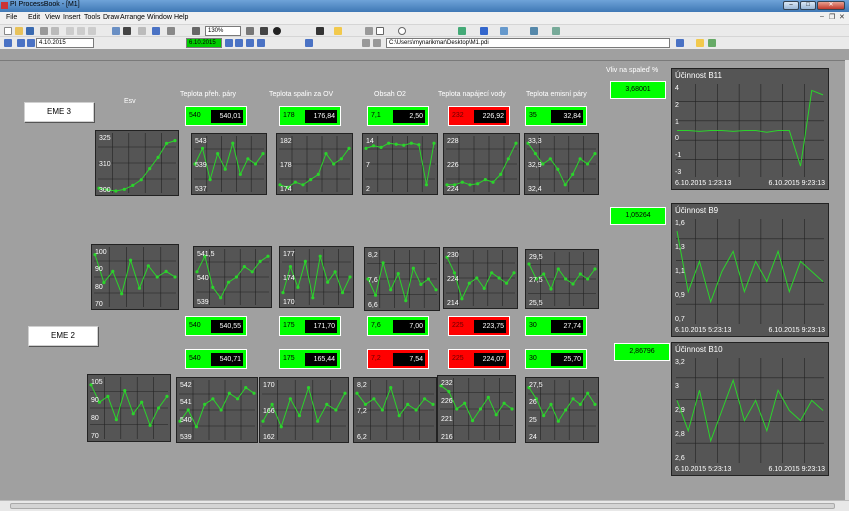 The width and height of the screenshot is (849, 511). What do you see at coordinates (712, 43) in the screenshot?
I see `add-favorite-icon` at bounding box center [712, 43].